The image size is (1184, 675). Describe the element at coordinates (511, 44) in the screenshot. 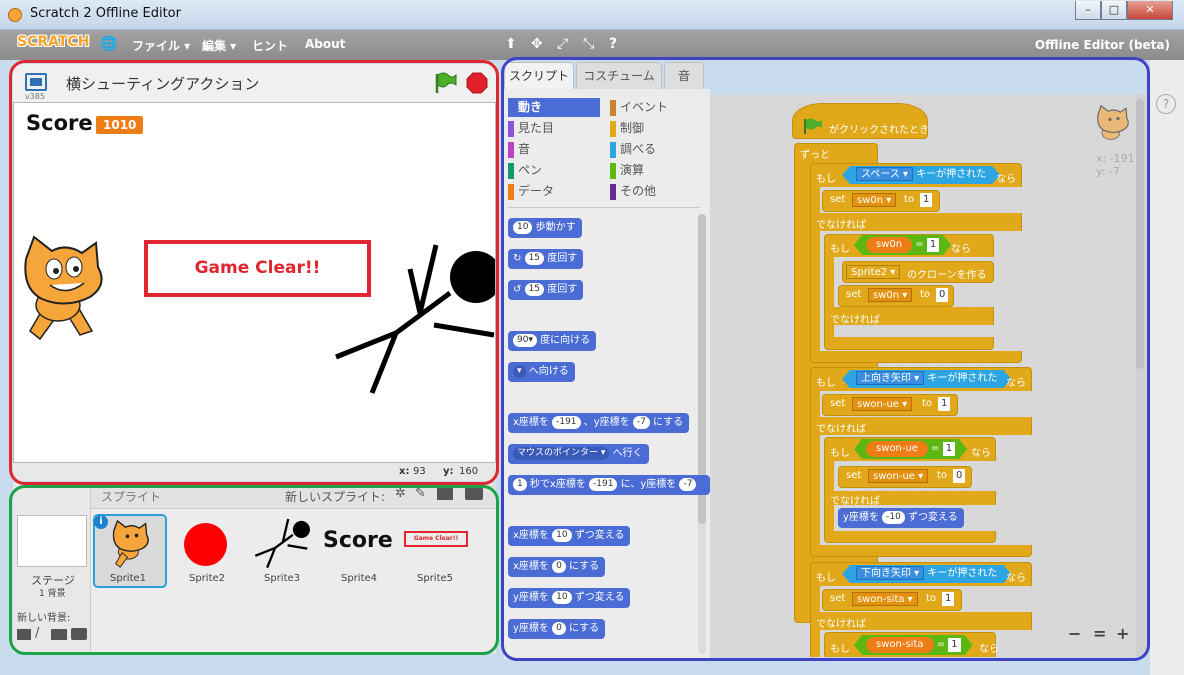

I see `duplicate-stamp-icon: ⬆` at that location.